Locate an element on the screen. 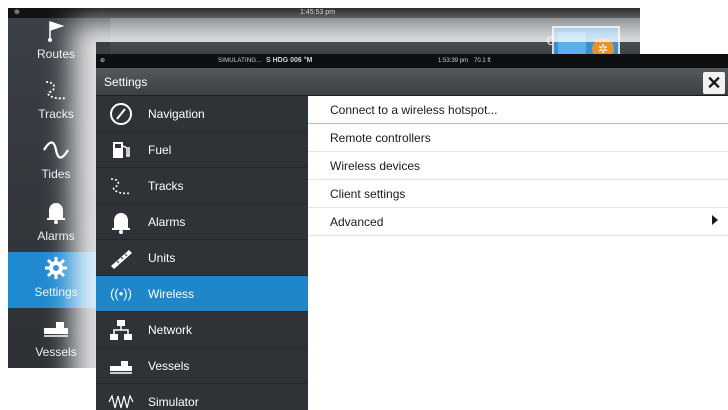 This screenshot has height=410, width=728. dialog-title: Settings is located at coordinates (126, 82).